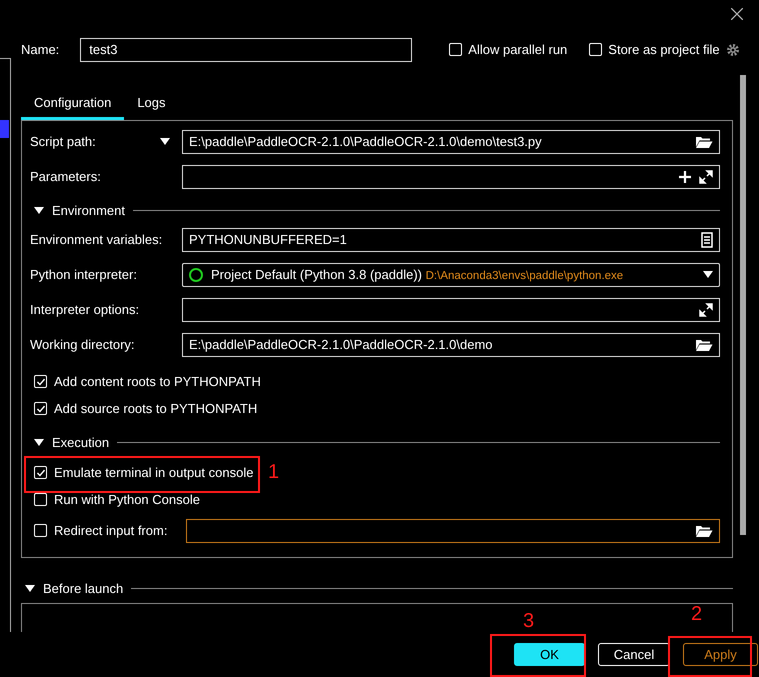 The image size is (759, 677). What do you see at coordinates (96, 240) in the screenshot?
I see `field-label: Environment variables:` at bounding box center [96, 240].